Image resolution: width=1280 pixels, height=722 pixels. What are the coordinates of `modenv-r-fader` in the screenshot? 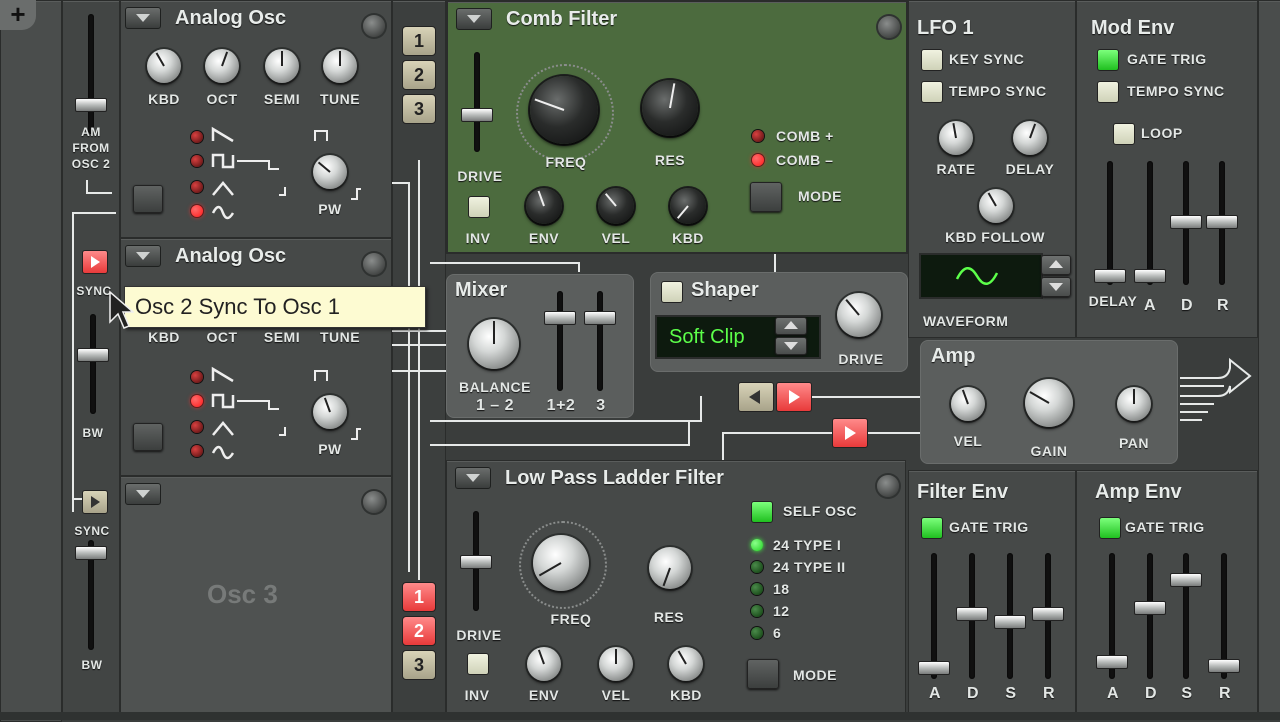 It's located at (1222, 222).